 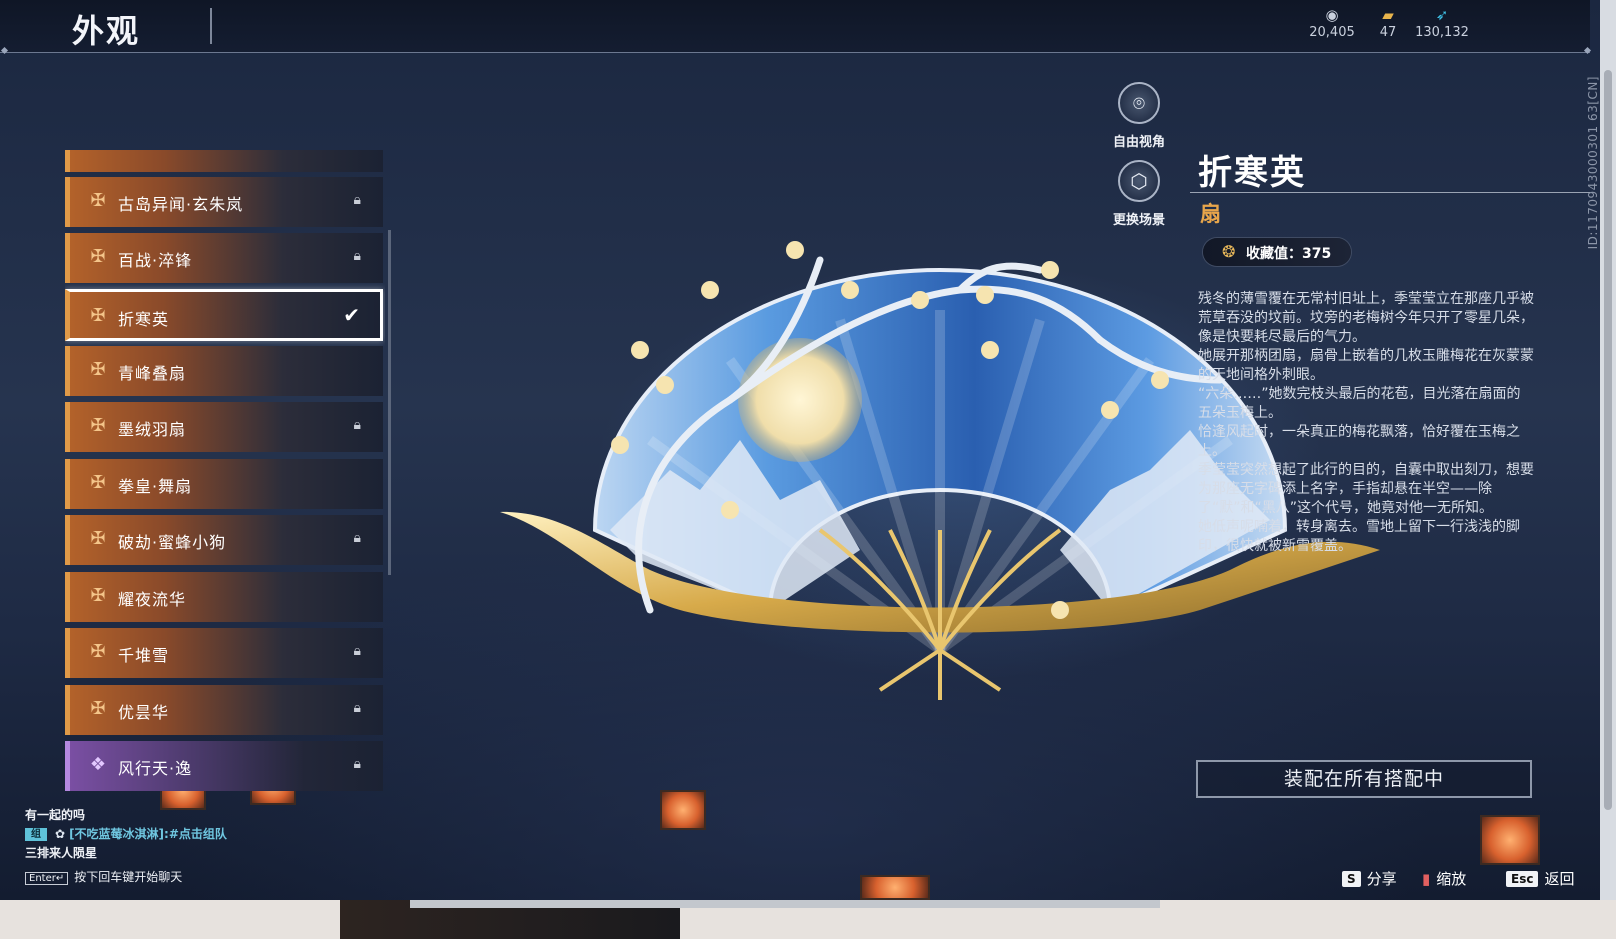 I want to click on zoom-label: 缩放, so click(x=1451, y=879).